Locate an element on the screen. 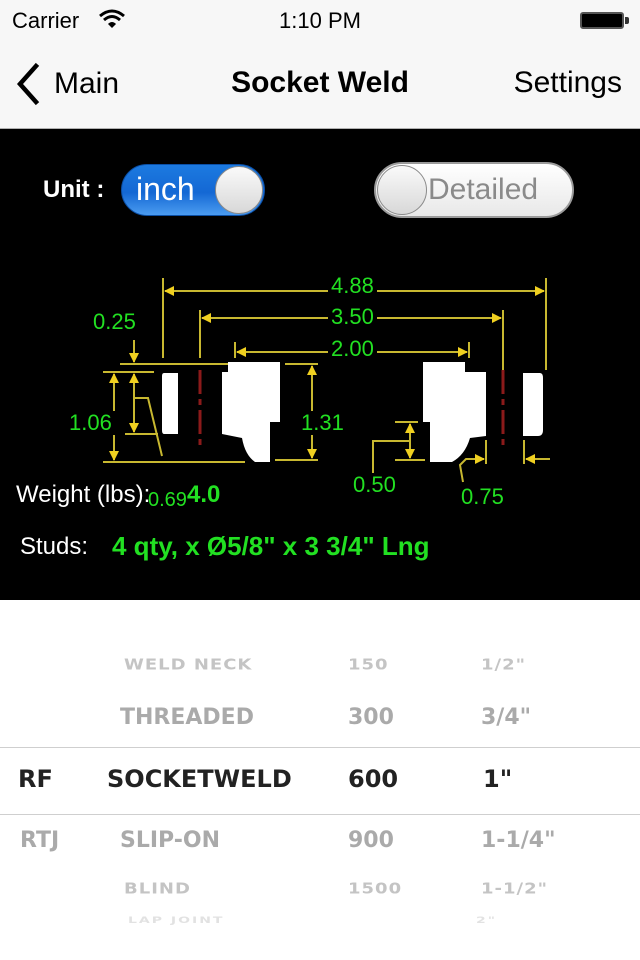 This screenshot has width=640, height=960. settings-button: Settings is located at coordinates (568, 83).